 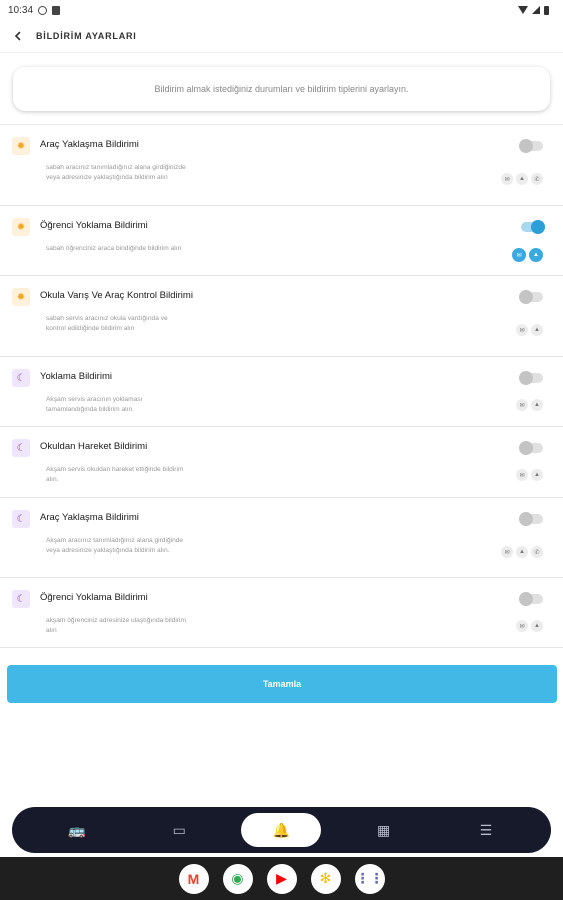 I want to click on calendar-icon: ▦, so click(x=384, y=829).